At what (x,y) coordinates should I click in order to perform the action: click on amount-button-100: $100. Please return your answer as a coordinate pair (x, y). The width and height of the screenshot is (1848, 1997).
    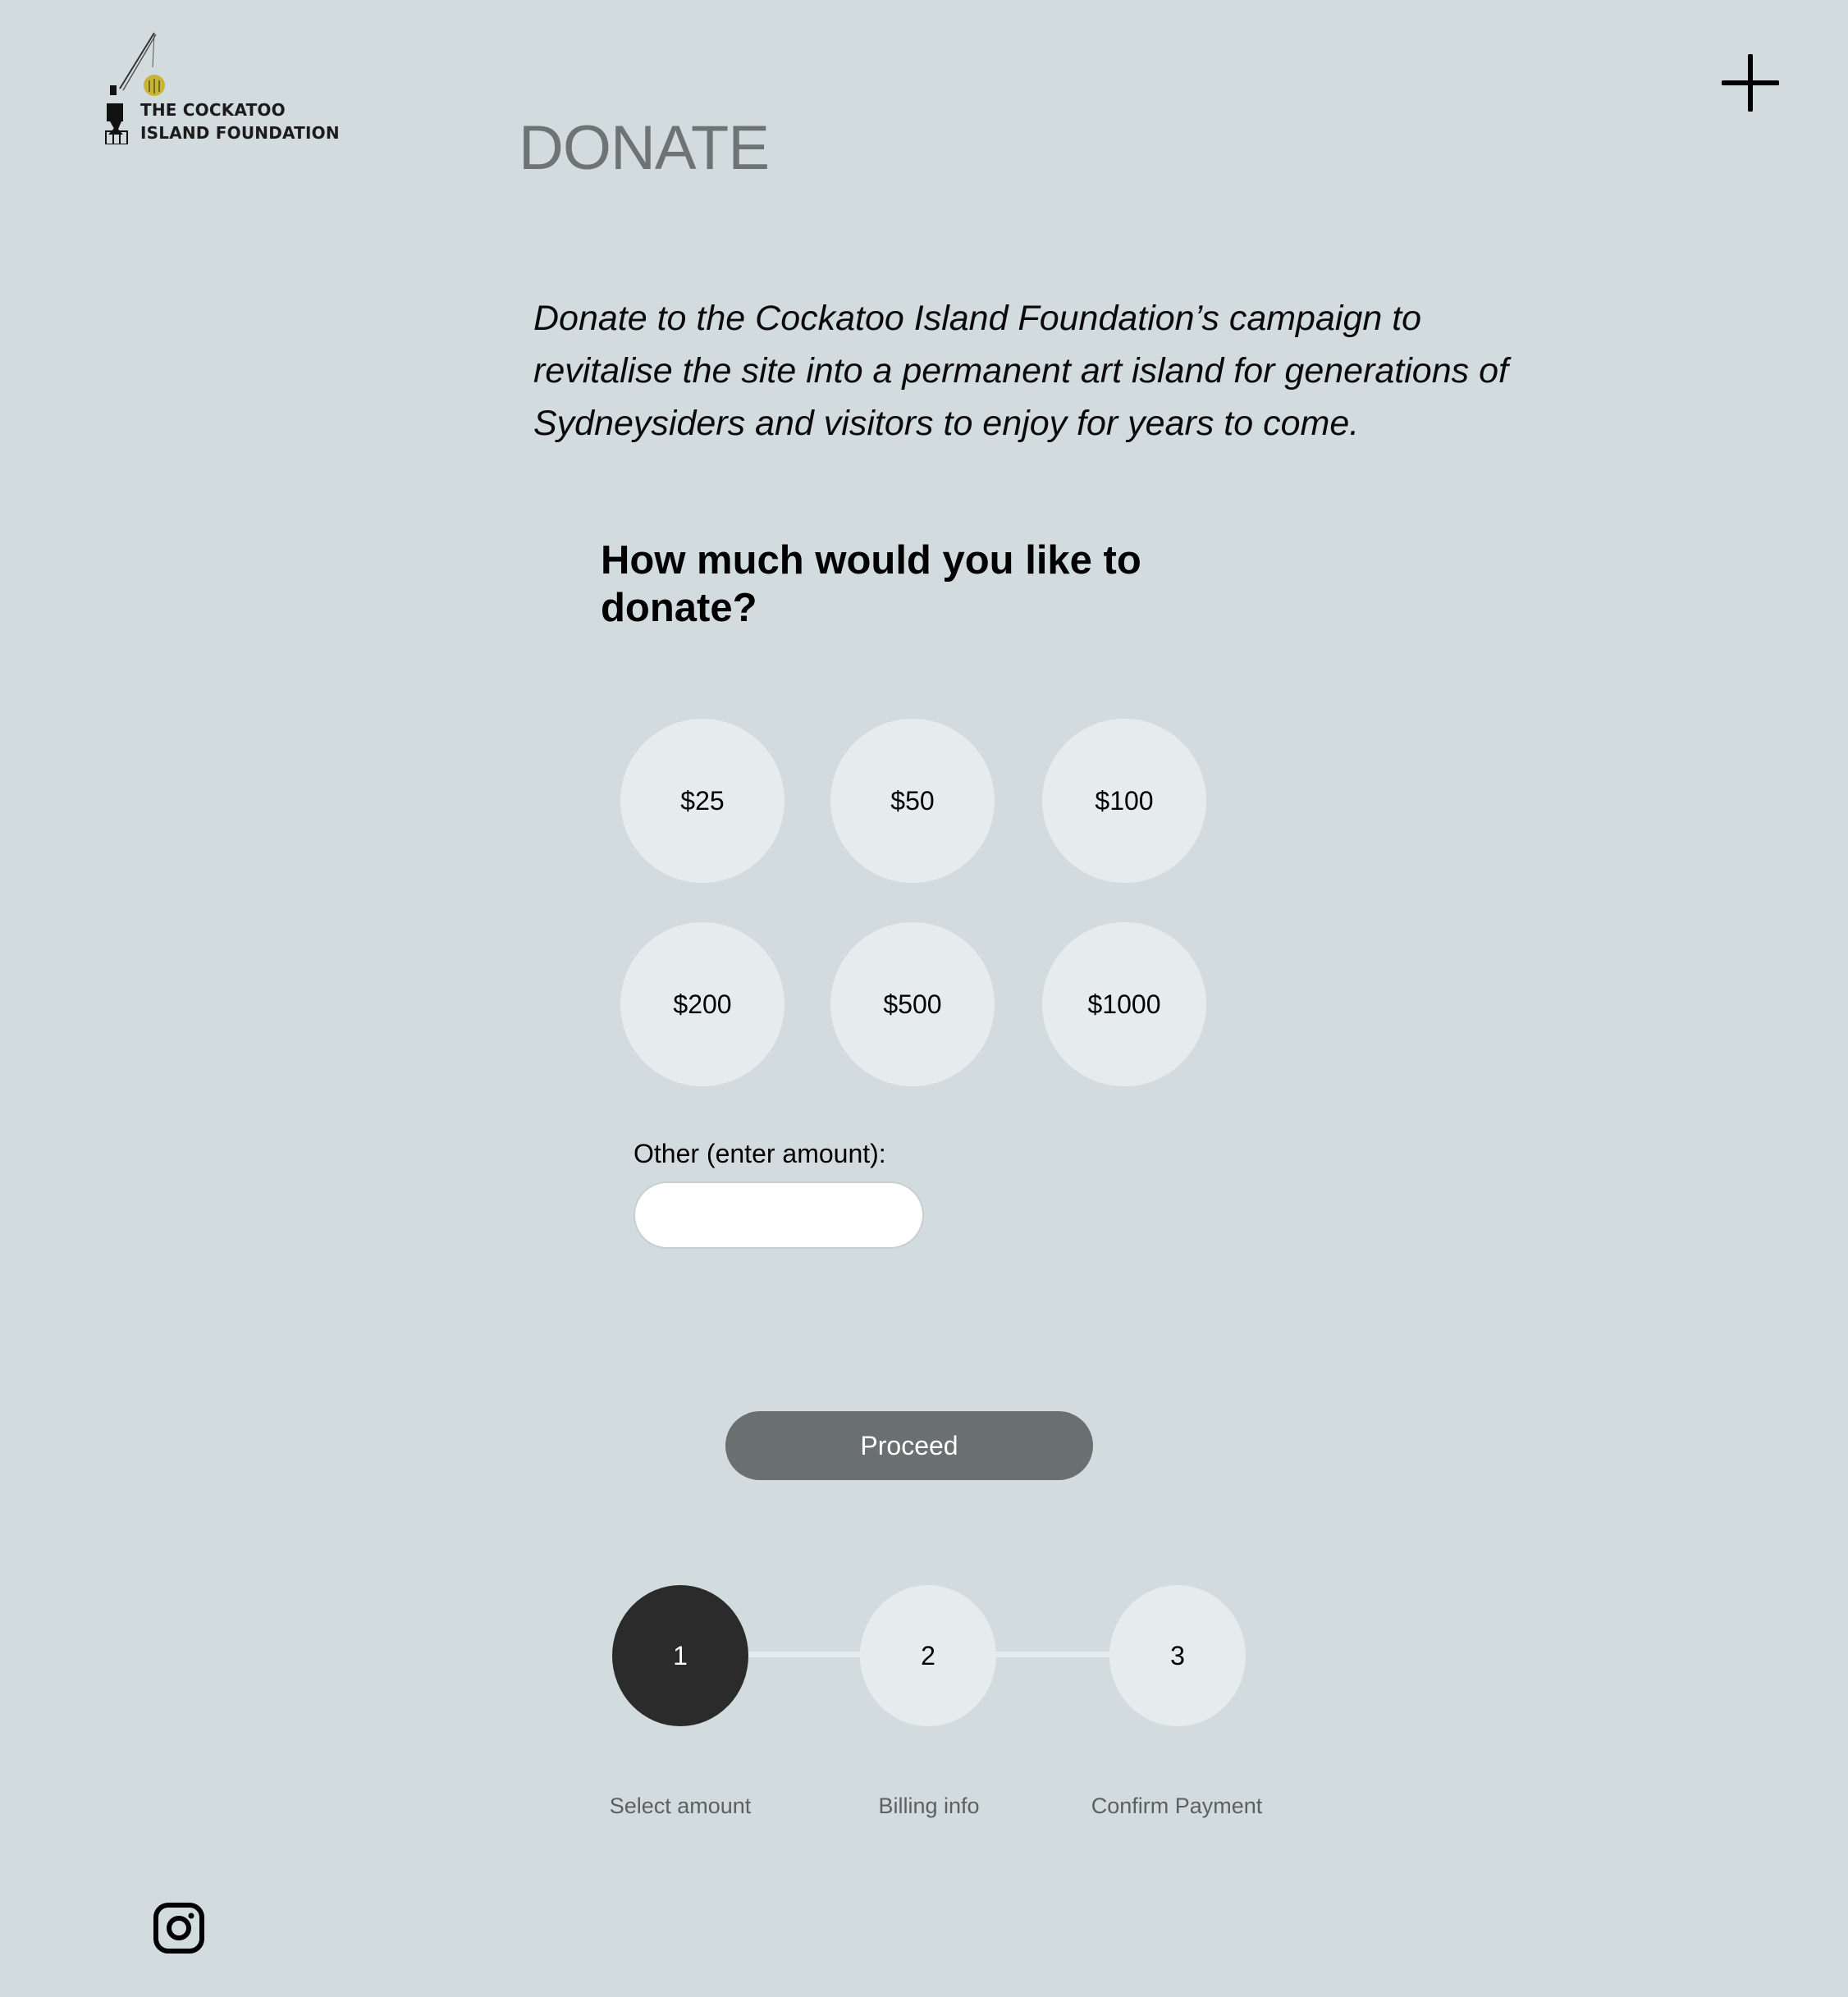
    Looking at the image, I should click on (1124, 801).